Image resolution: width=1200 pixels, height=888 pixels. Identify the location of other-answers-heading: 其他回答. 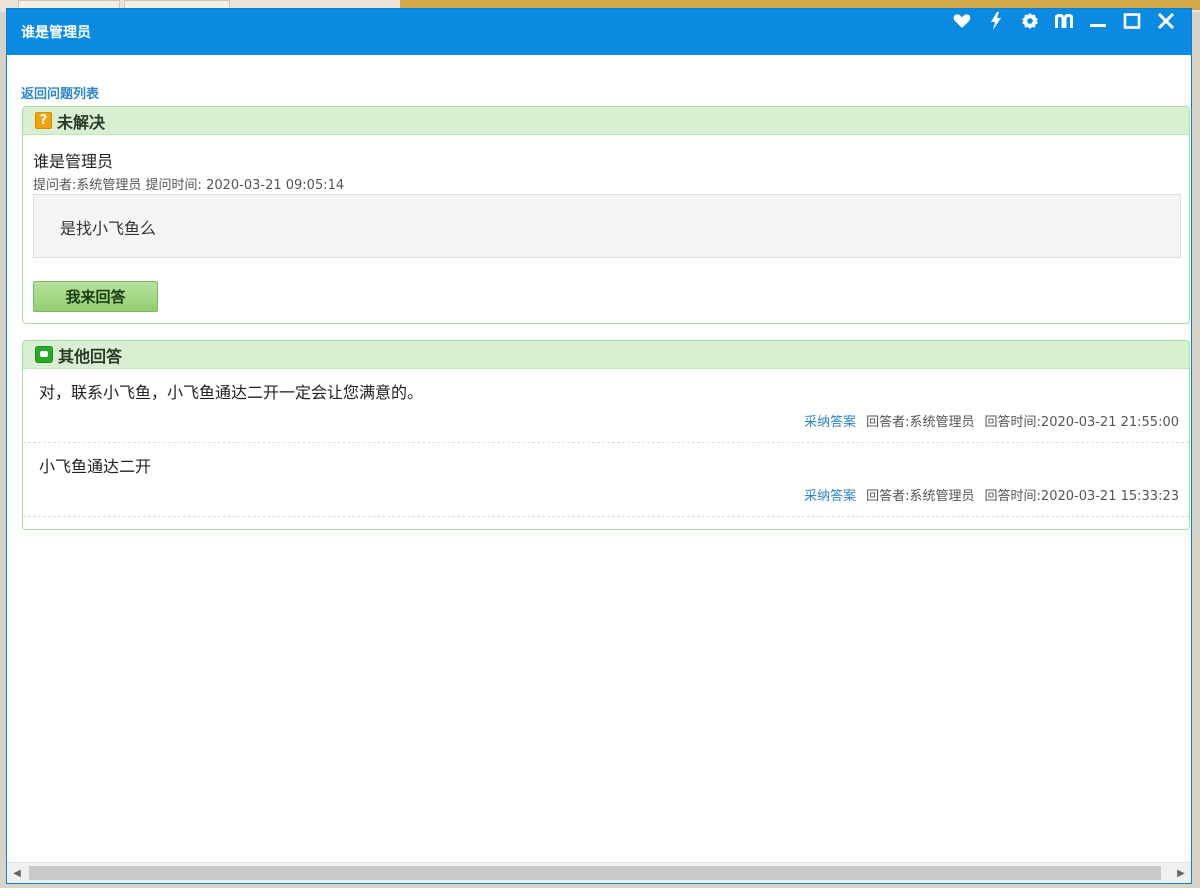
(90, 356).